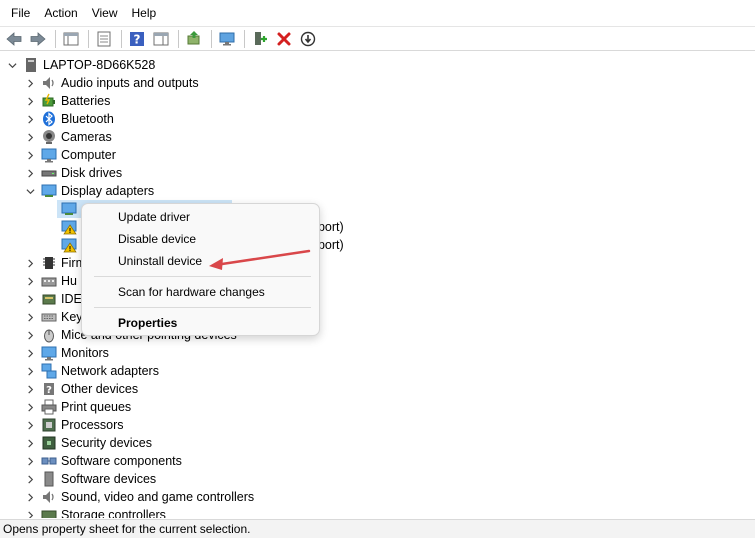 The width and height of the screenshot is (755, 538). What do you see at coordinates (72, 173) in the screenshot?
I see `tree-item-disk-drives: Disk drives` at bounding box center [72, 173].